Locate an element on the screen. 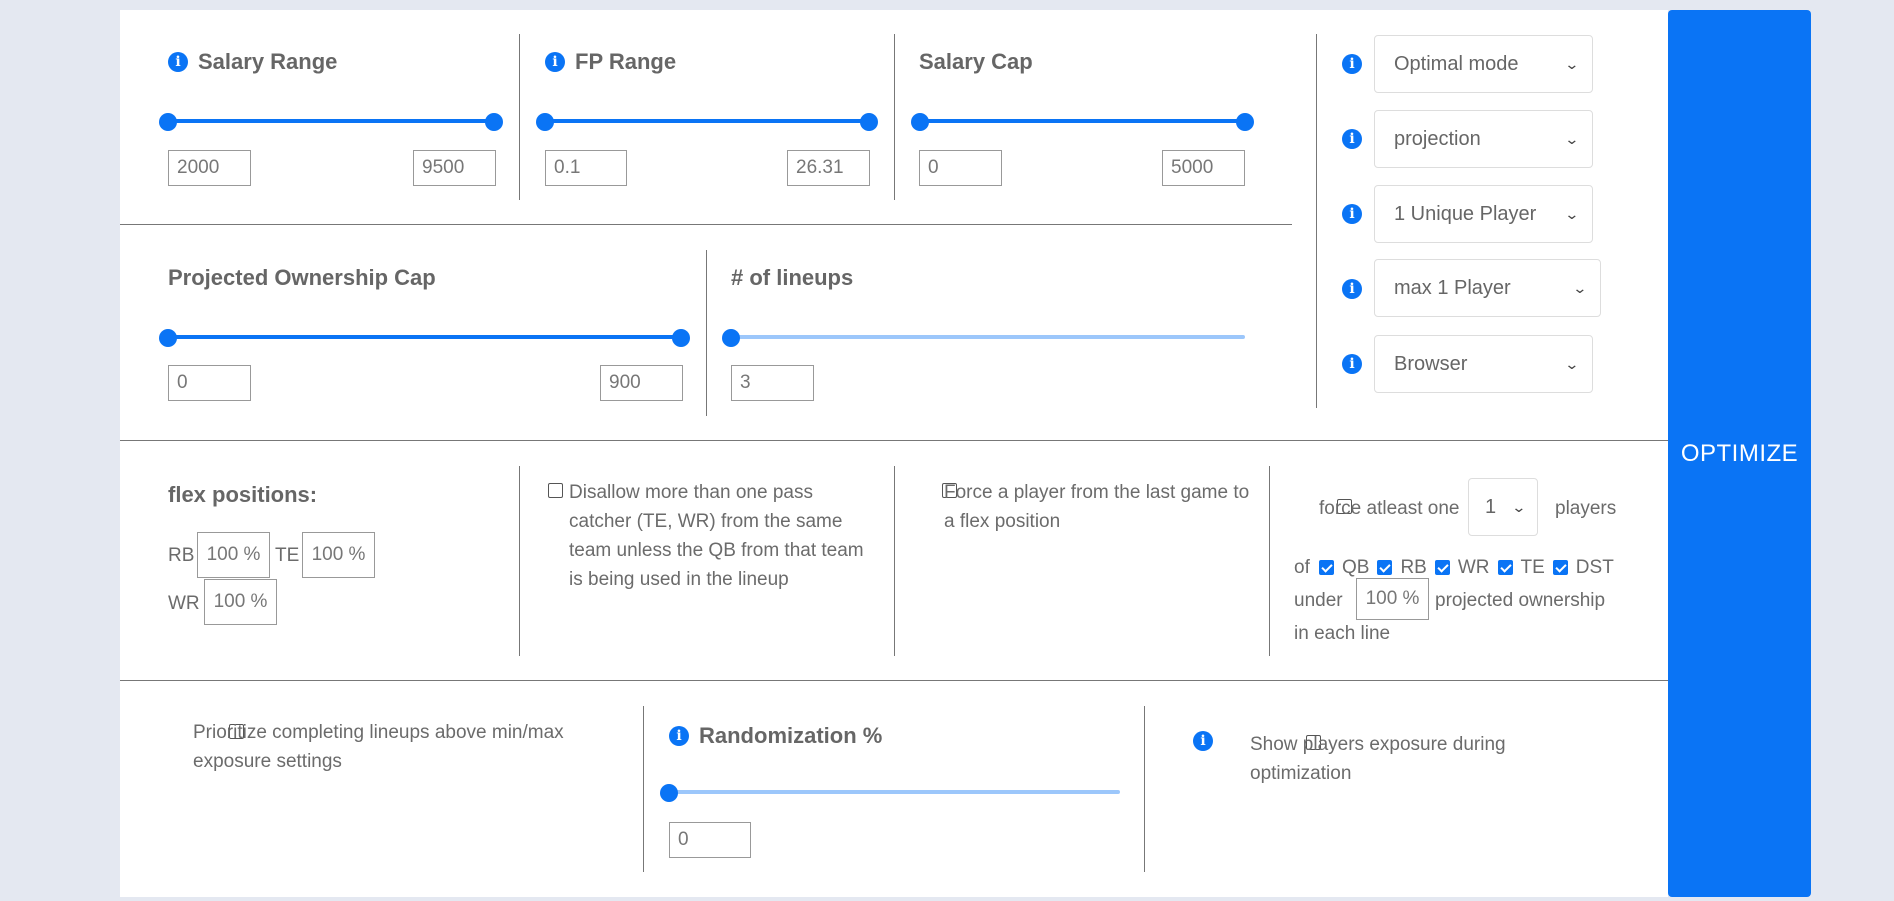 The width and height of the screenshot is (1894, 901). fp-max-input is located at coordinates (828, 168).